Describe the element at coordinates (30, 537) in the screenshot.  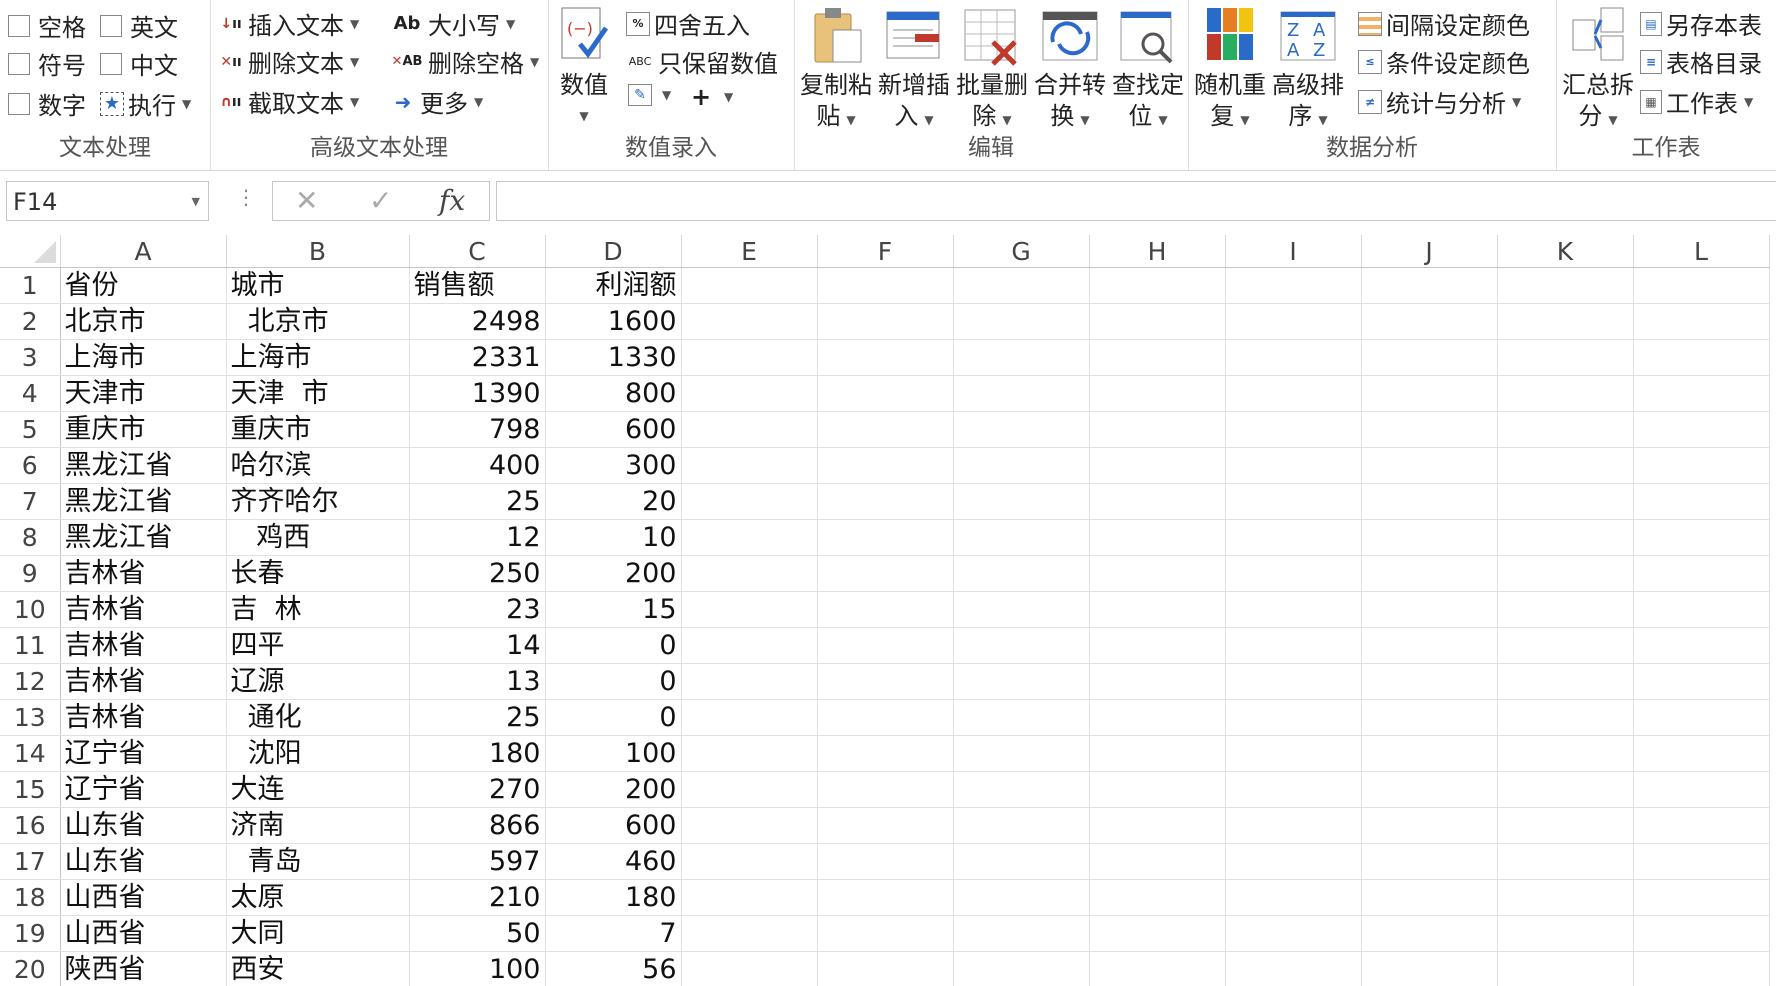
I see `row-header: 8` at that location.